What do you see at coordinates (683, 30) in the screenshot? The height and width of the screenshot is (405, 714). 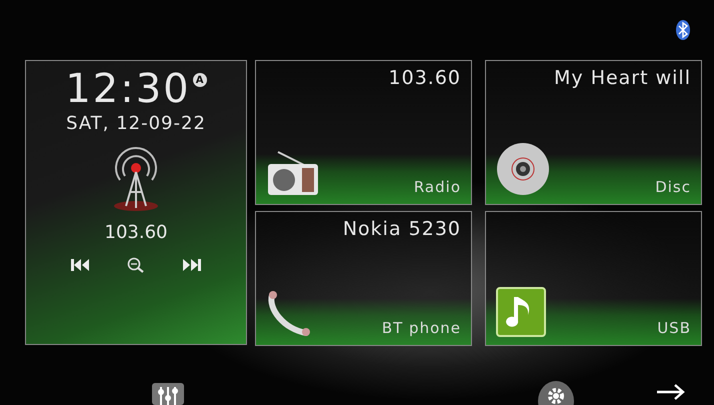 I see `bluetooth-icon` at bounding box center [683, 30].